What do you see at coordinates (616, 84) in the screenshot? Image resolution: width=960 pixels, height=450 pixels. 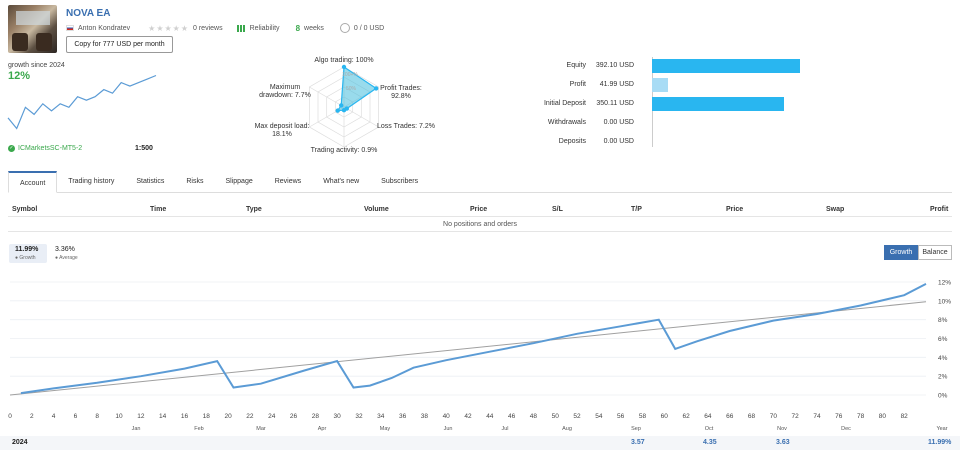 I see `balance-value: 41.99 USD` at bounding box center [616, 84].